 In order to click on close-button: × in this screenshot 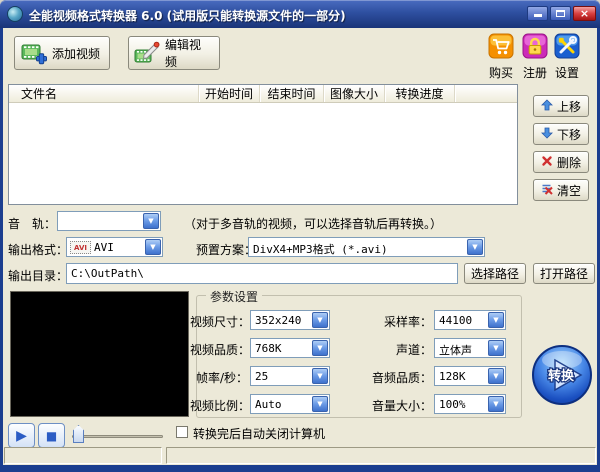, I will do `click(584, 13)`.